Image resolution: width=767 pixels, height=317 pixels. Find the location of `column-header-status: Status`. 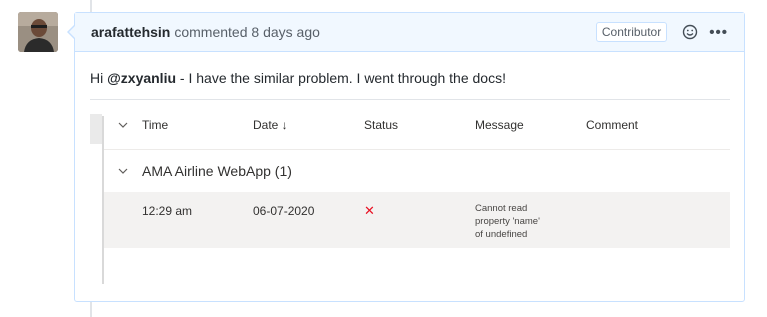

column-header-status: Status is located at coordinates (419, 125).